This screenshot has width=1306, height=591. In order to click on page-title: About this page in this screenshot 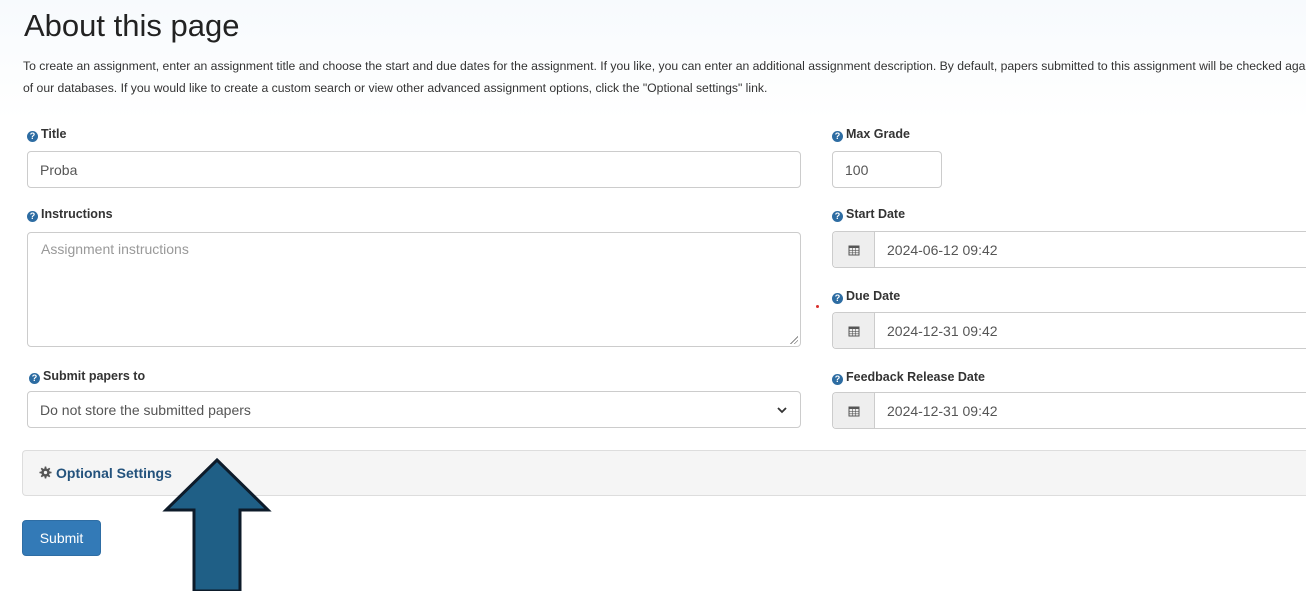, I will do `click(132, 25)`.